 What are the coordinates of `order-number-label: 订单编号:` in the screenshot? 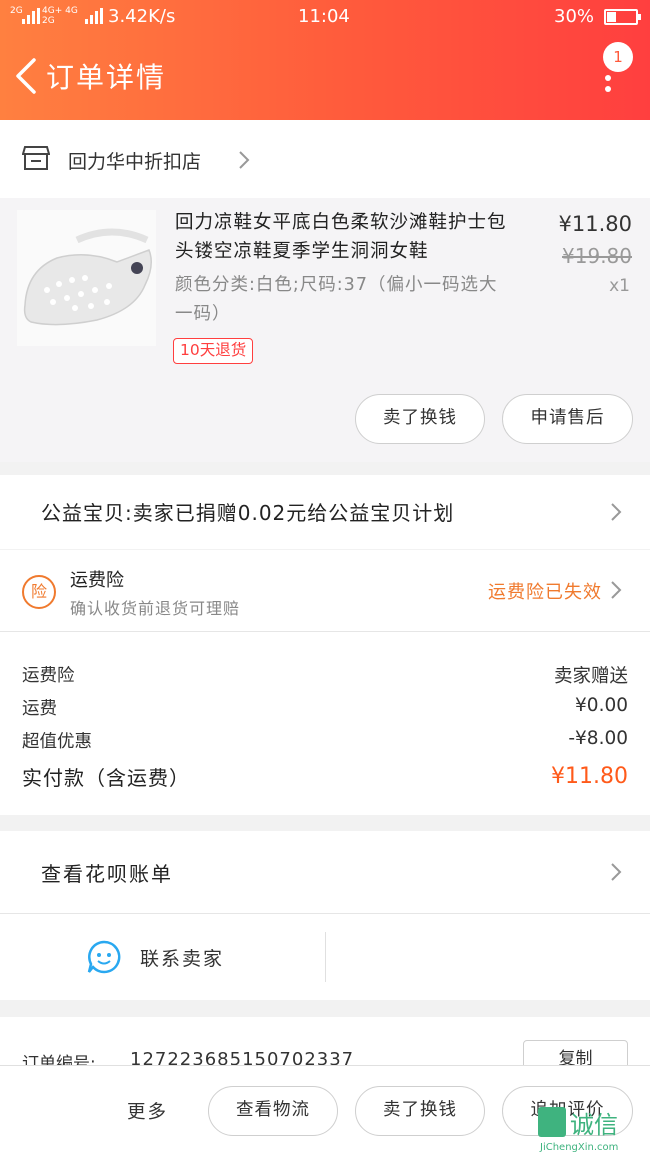 It's located at (59, 1059).